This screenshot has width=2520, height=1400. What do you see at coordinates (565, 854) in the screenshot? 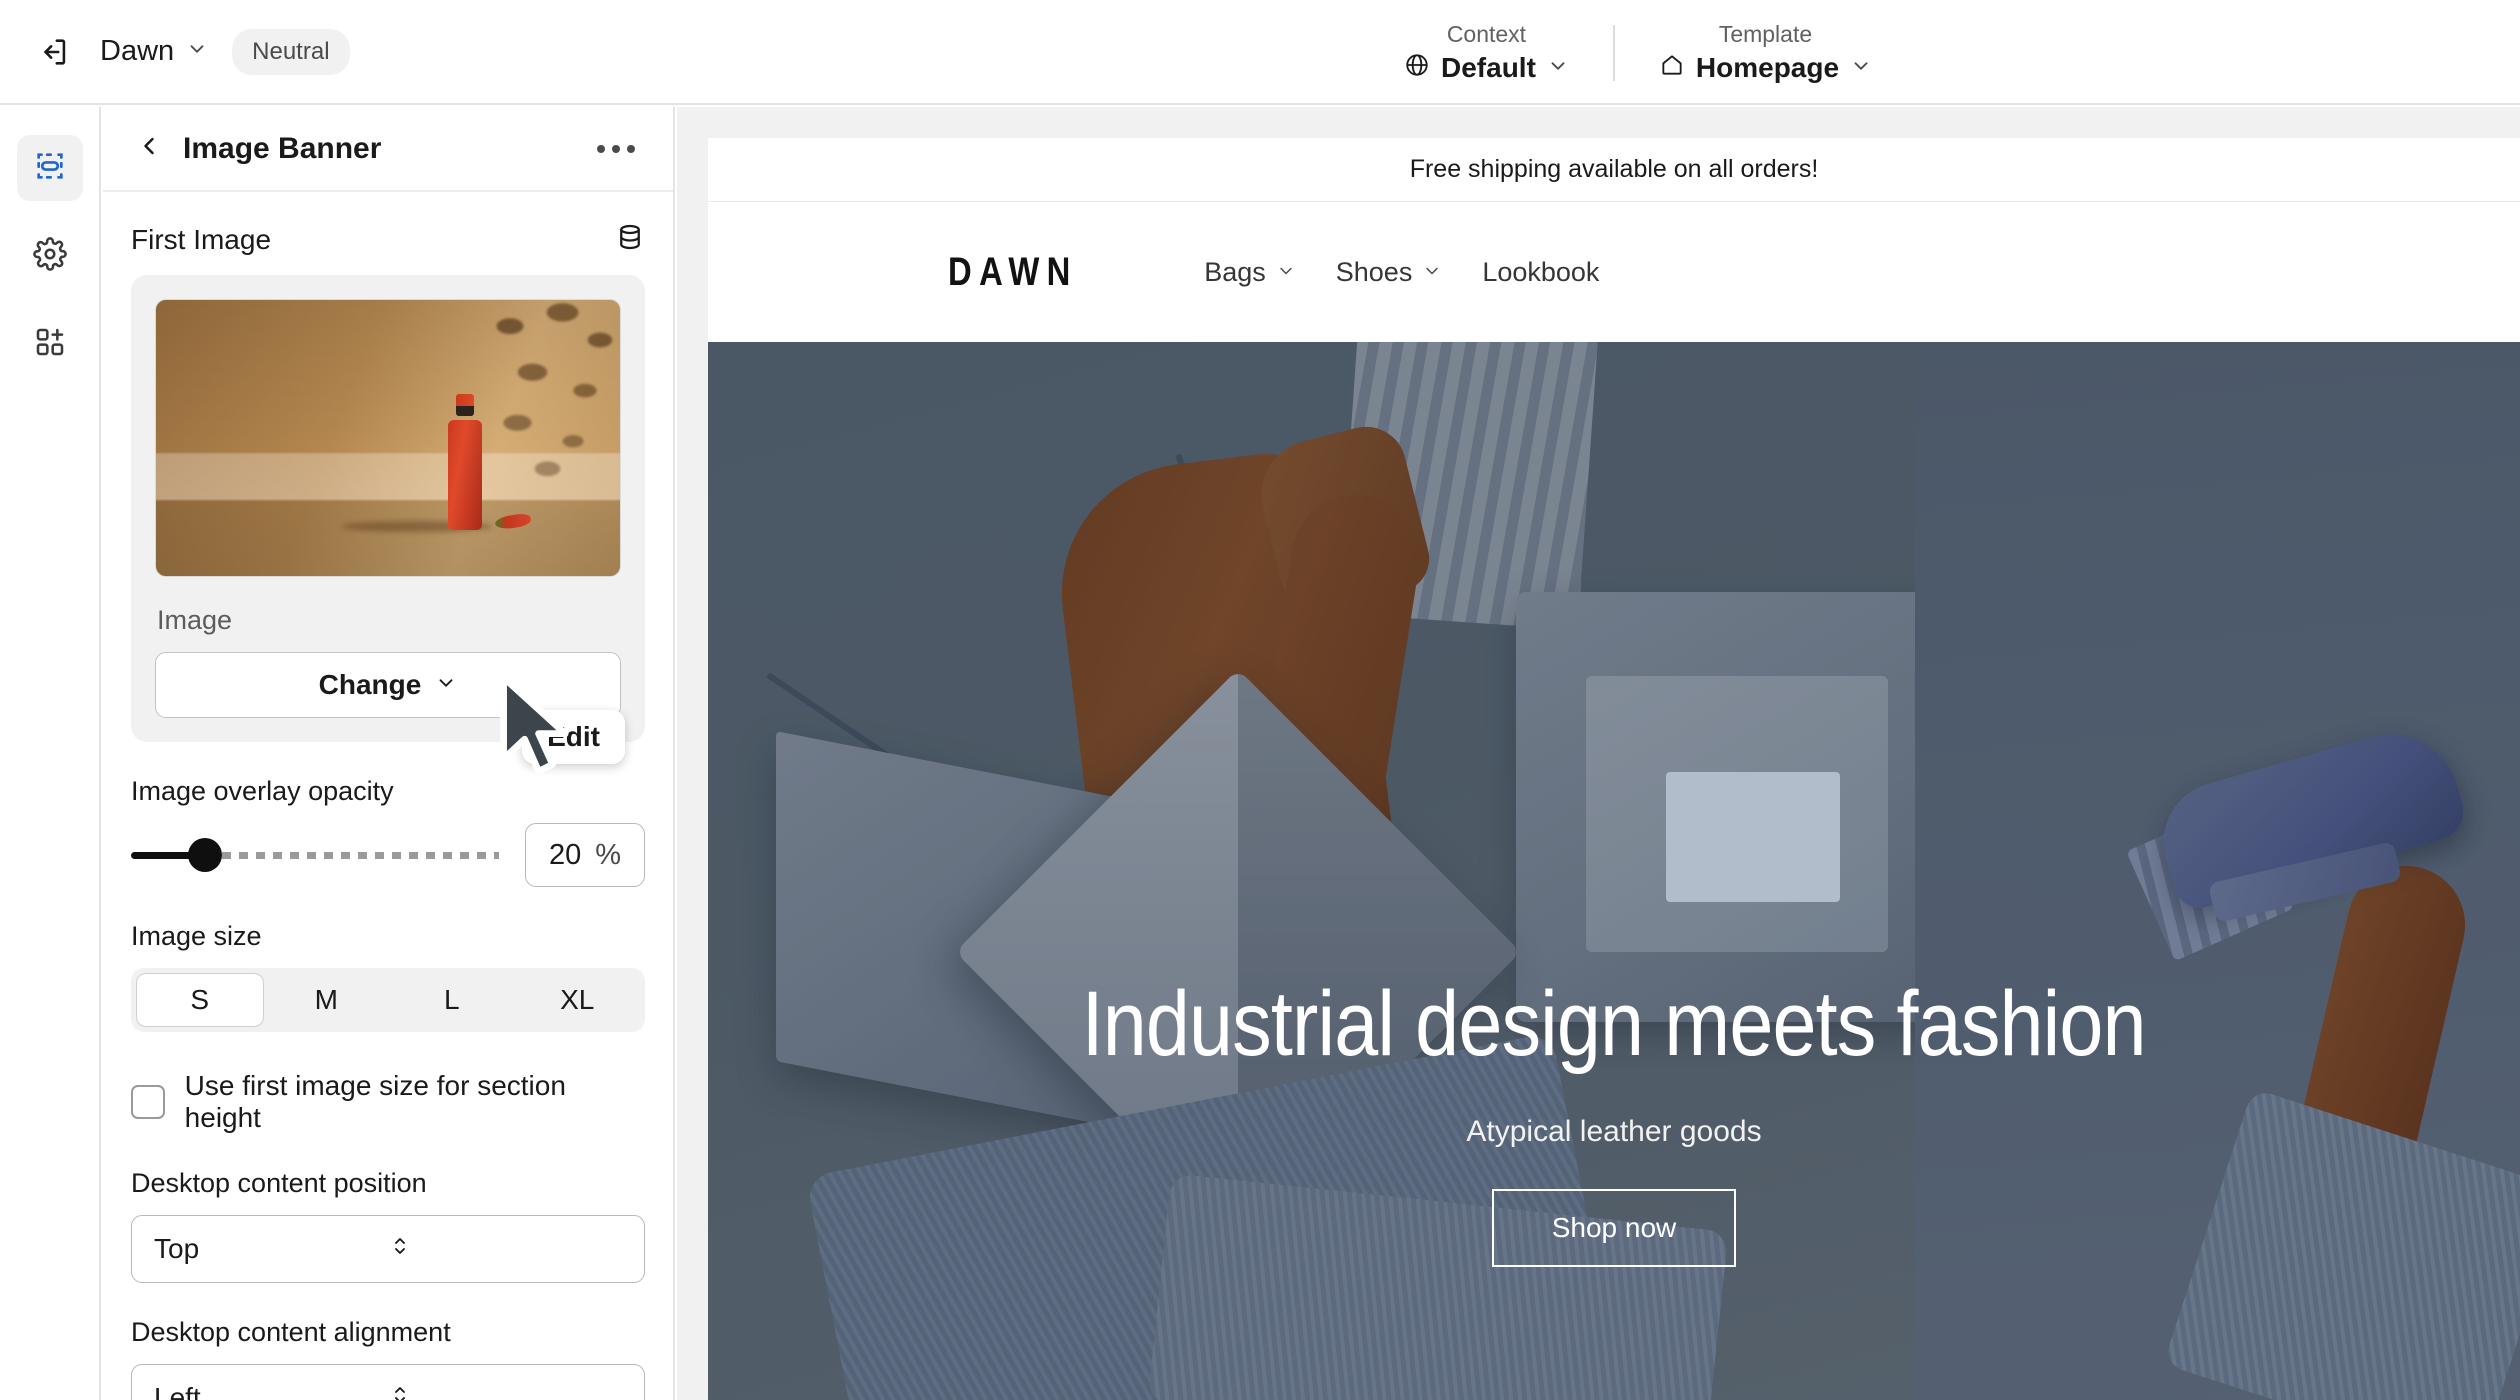
I see `overlay-opacity-value: 20` at bounding box center [565, 854].